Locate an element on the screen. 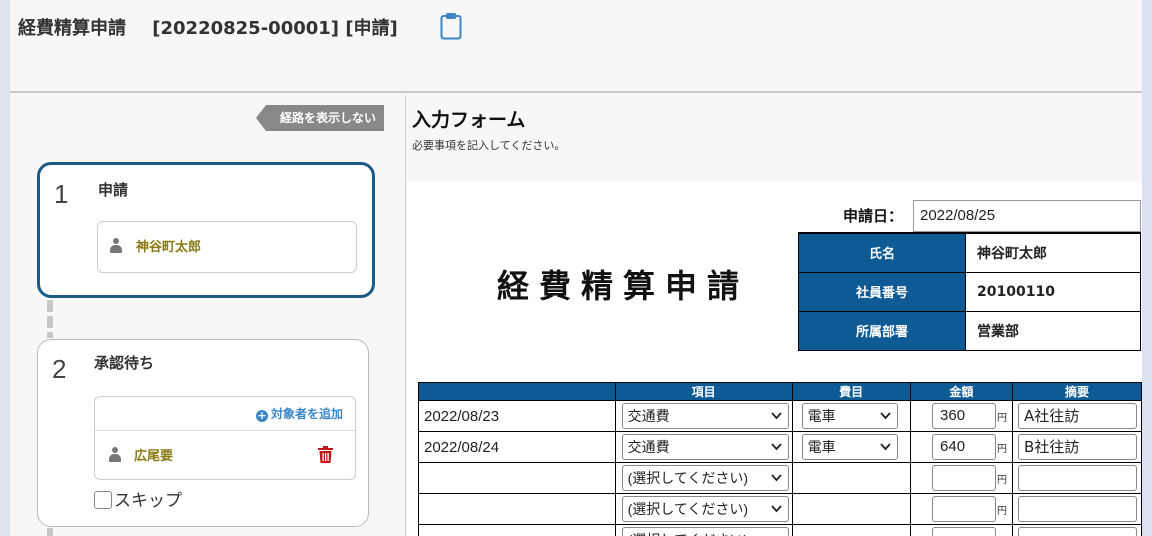 Image resolution: width=1152 pixels, height=536 pixels. item-cell: 交通費 is located at coordinates (703, 447).